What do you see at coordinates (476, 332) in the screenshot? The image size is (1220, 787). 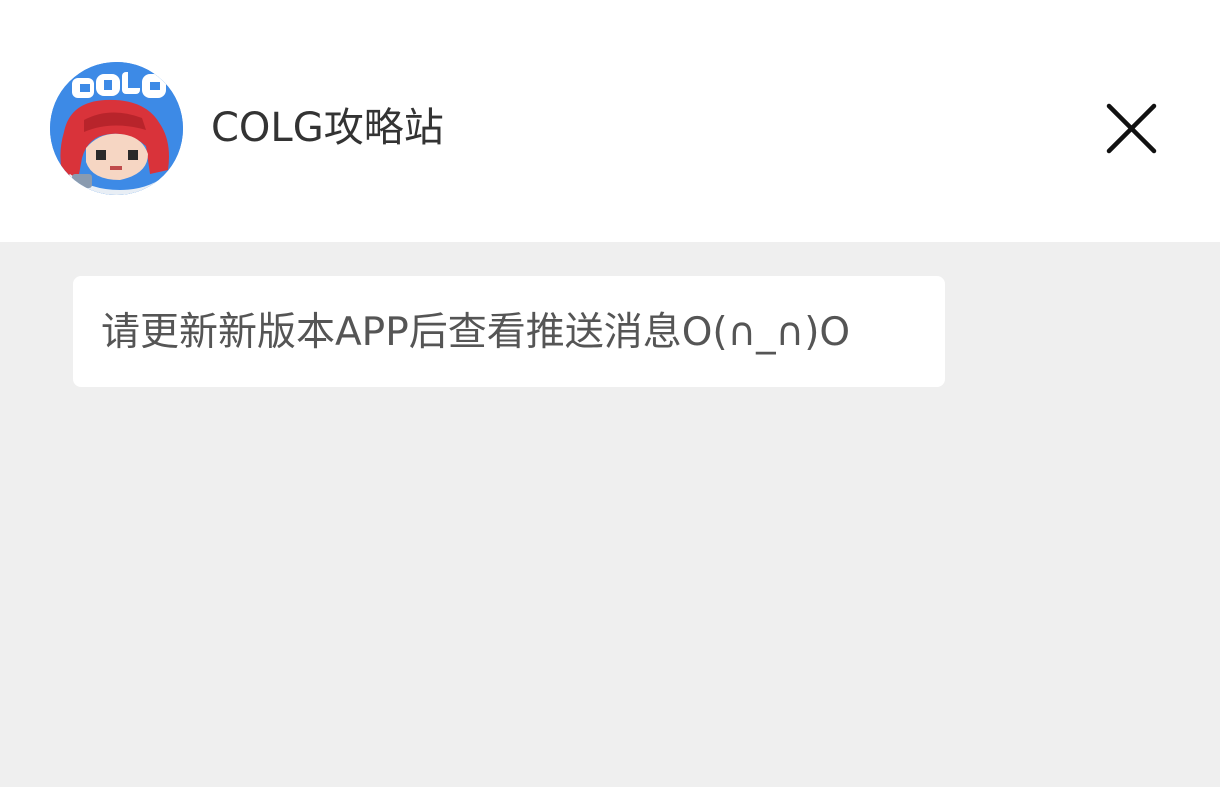 I see `message-text: 请更新新版本APP后查看推送消息O(∩_∩)O` at bounding box center [476, 332].